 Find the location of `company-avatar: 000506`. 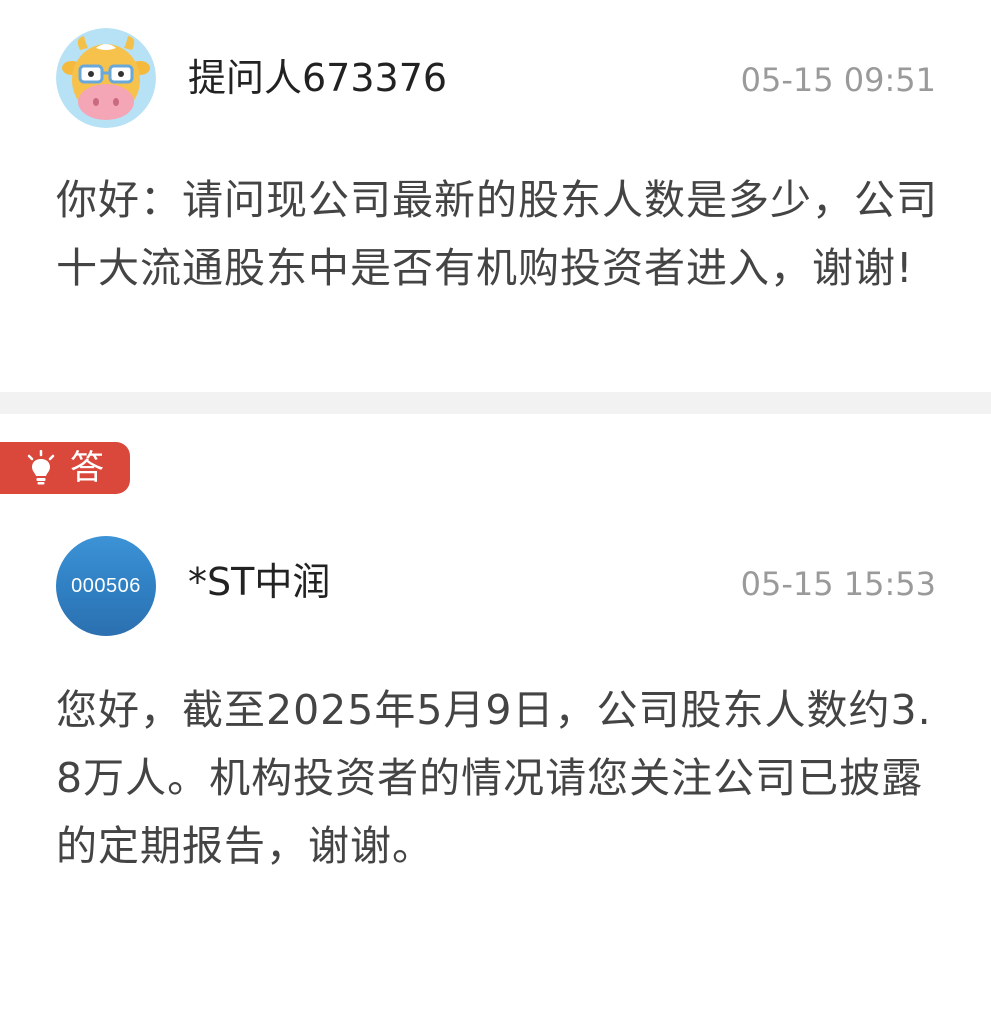

company-avatar: 000506 is located at coordinates (106, 586).